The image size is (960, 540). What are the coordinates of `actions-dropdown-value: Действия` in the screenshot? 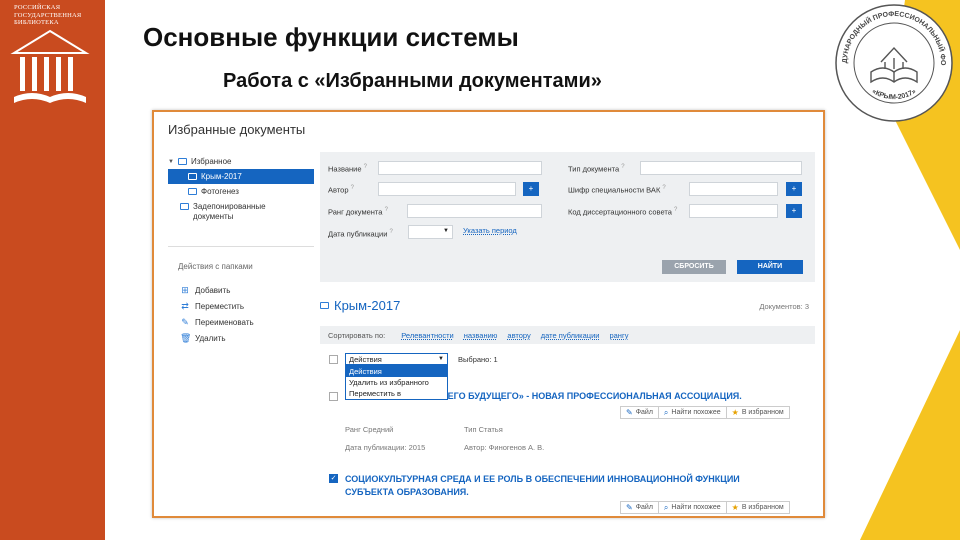 It's located at (365, 359).